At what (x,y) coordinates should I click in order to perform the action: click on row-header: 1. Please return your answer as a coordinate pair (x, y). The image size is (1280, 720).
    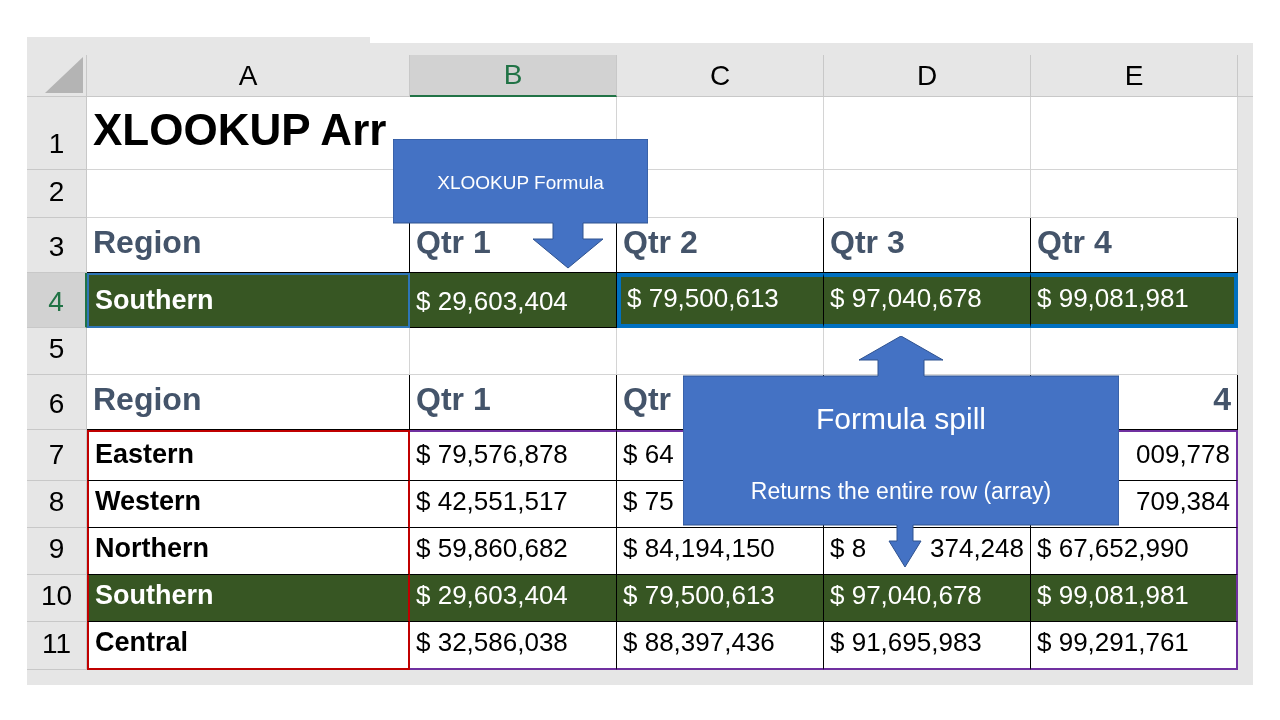
    Looking at the image, I should click on (57, 133).